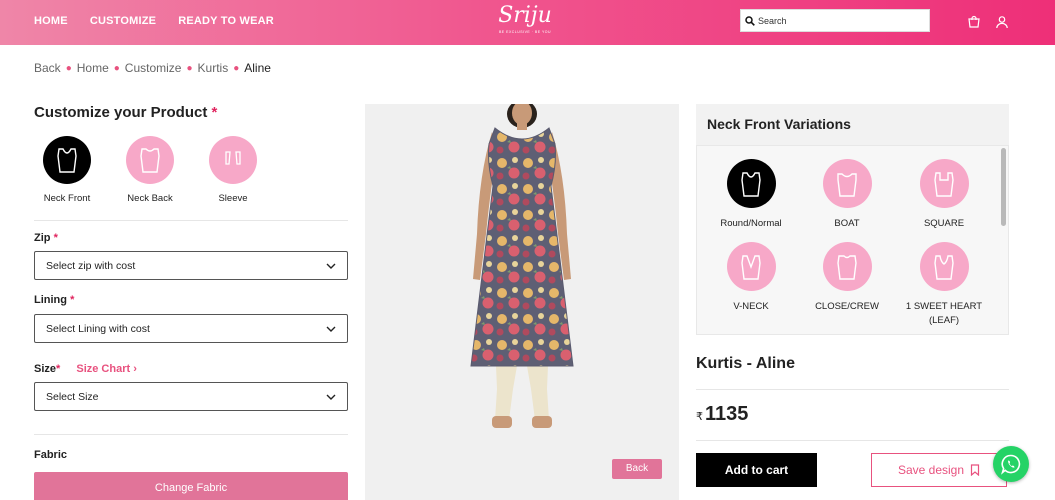 The height and width of the screenshot is (500, 1055). Describe the element at coordinates (975, 470) in the screenshot. I see `bookmark-icon` at that location.